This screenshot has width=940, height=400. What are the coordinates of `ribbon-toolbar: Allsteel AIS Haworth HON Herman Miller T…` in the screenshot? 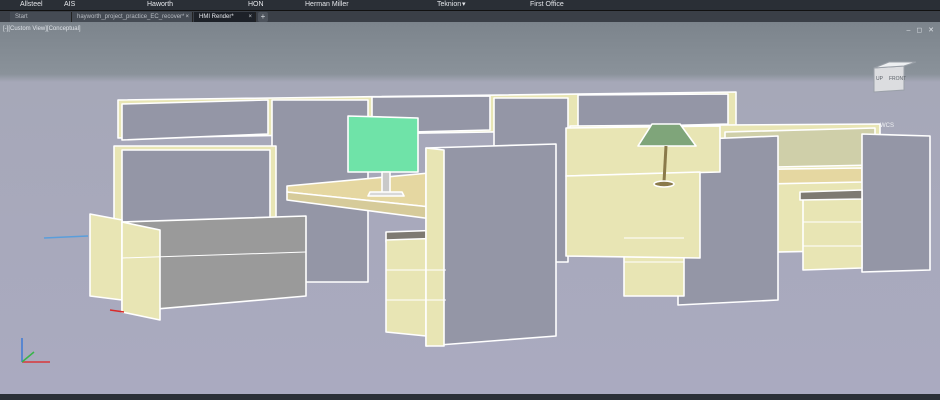 It's located at (470, 5).